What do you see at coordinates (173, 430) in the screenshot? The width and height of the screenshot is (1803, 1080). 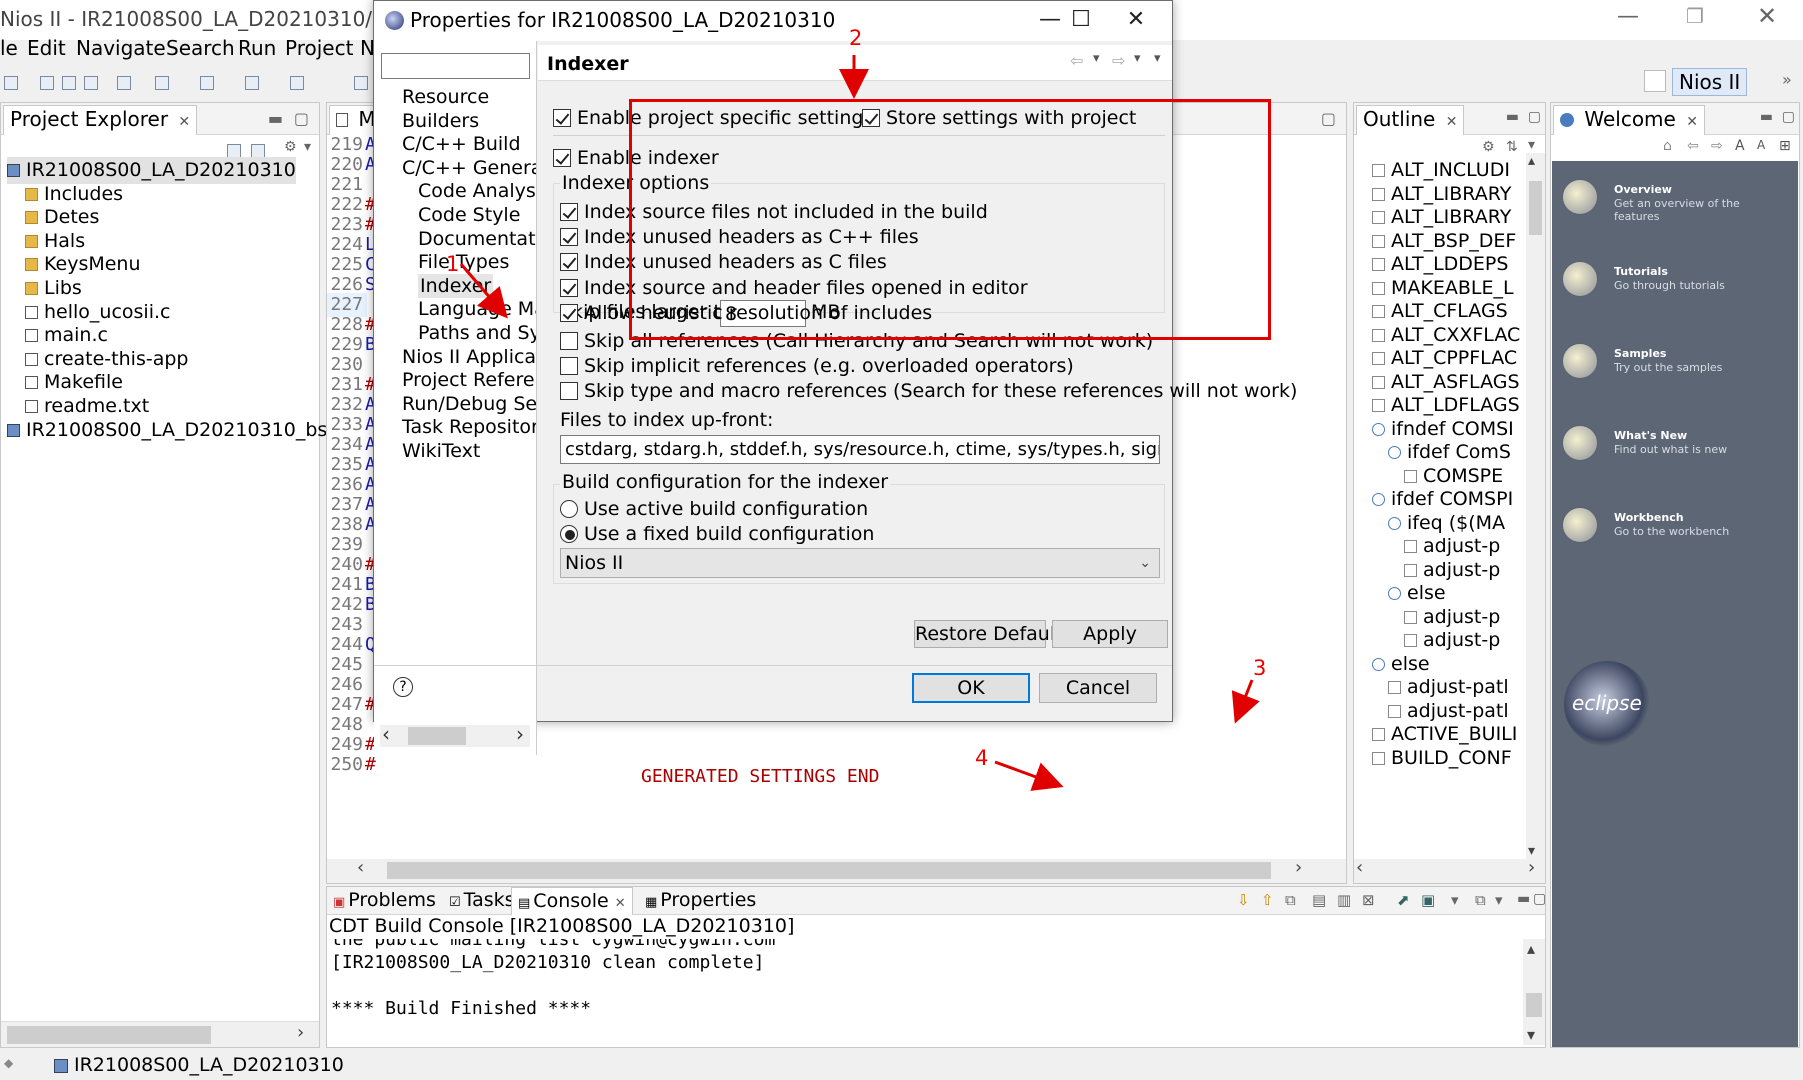 I see `tree-item: IR21008S00_LA_D20210310_bsp` at bounding box center [173, 430].